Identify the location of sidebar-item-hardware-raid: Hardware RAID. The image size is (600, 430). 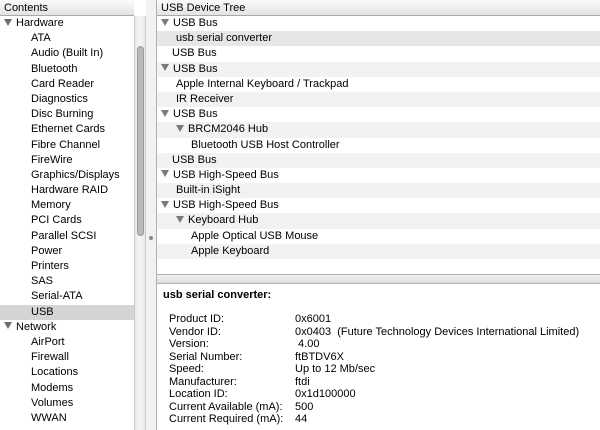
(67, 190).